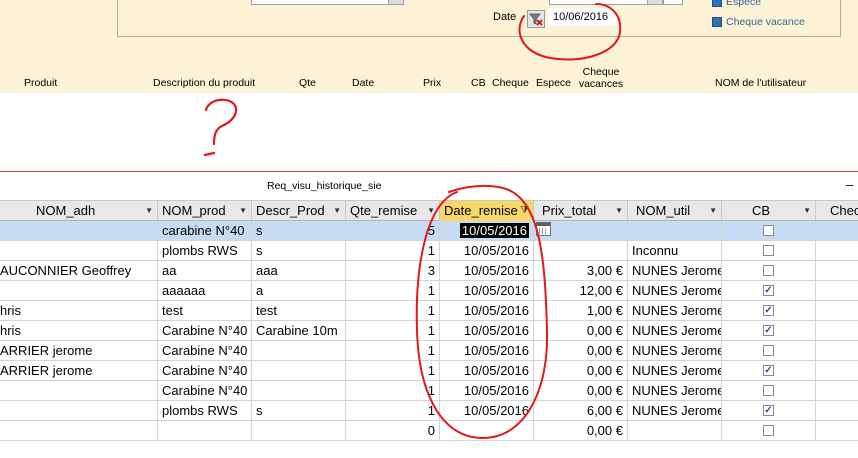  I want to click on table-row: carabine N°40 s 5 10/05/2016, so click(429, 231).